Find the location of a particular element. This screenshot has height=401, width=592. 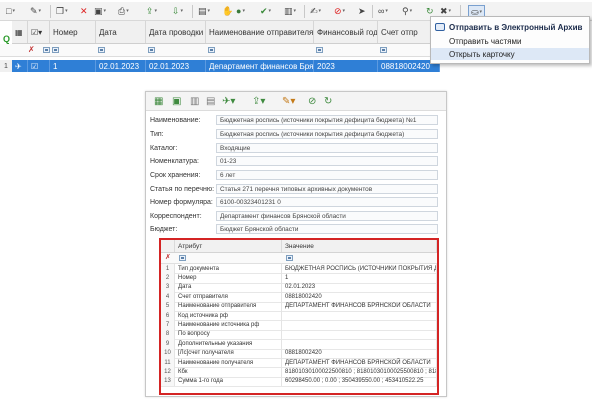

column-header-sender: Наименование отправителя is located at coordinates (260, 32).